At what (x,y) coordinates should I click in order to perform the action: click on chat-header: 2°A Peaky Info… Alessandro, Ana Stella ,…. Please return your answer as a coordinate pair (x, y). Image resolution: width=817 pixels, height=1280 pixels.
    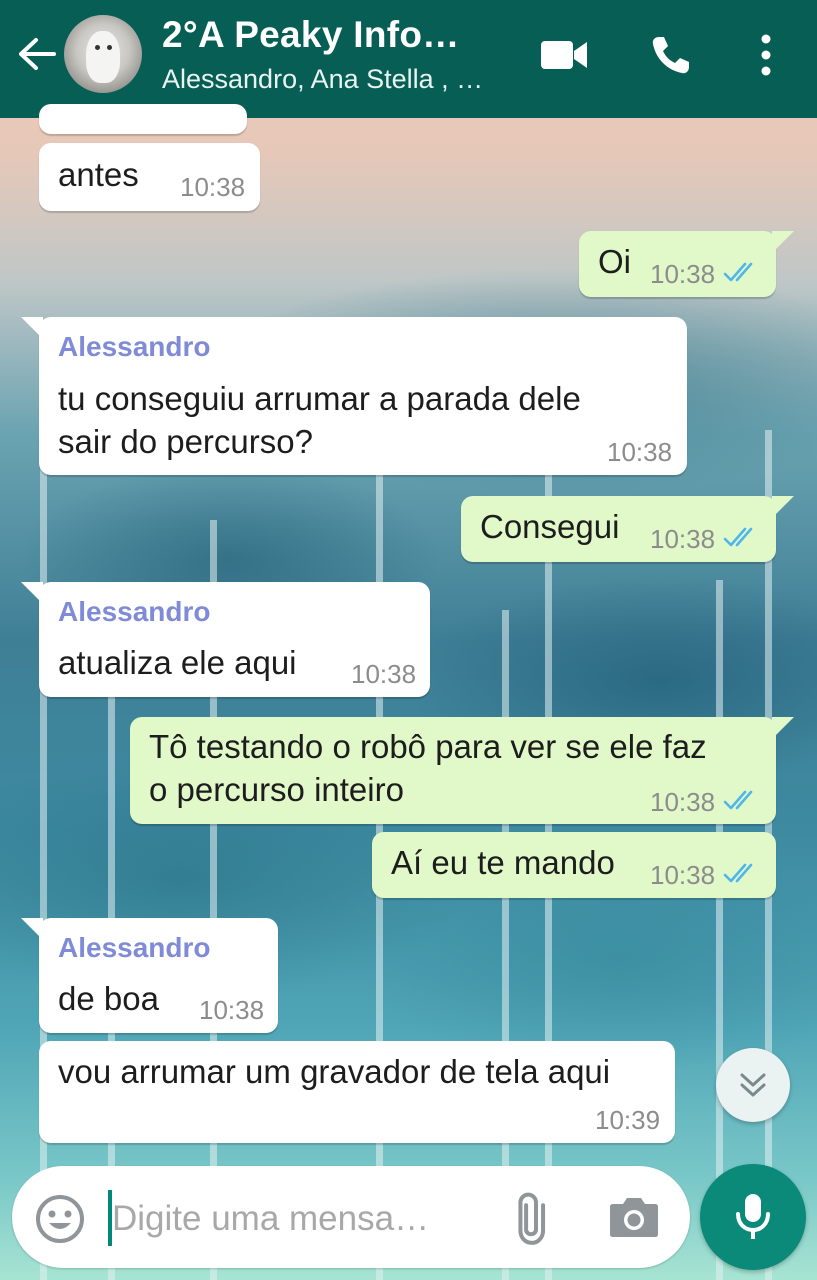
    Looking at the image, I should click on (408, 59).